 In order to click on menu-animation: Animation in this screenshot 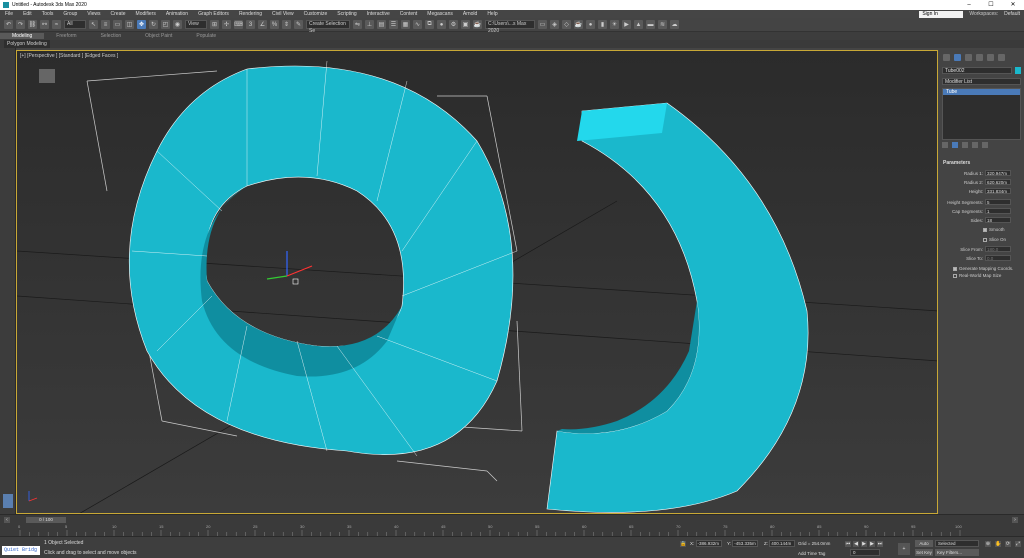, I will do `click(177, 14)`.